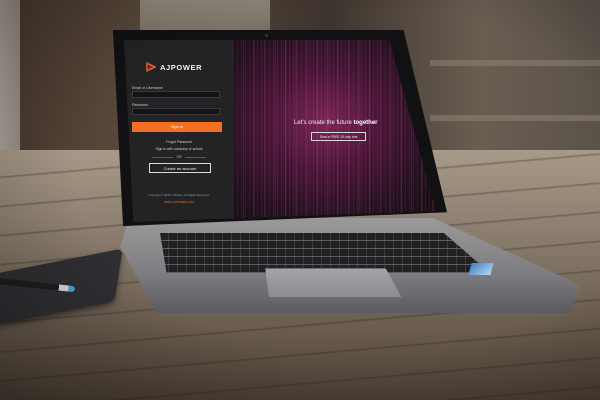 The image size is (600, 400). I want to click on hero-title-emphasis: together, so click(365, 123).